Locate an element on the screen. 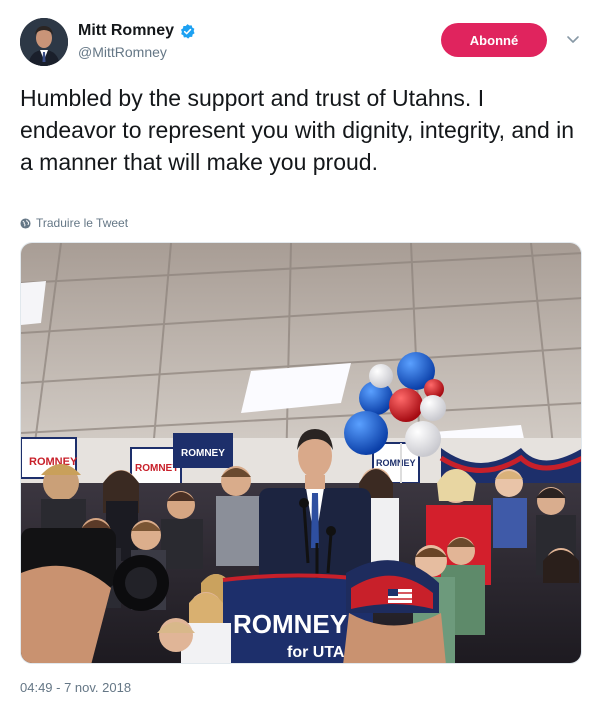 Image resolution: width=597 pixels, height=705 pixels. campaign-sign: ROMNEY is located at coordinates (203, 450).